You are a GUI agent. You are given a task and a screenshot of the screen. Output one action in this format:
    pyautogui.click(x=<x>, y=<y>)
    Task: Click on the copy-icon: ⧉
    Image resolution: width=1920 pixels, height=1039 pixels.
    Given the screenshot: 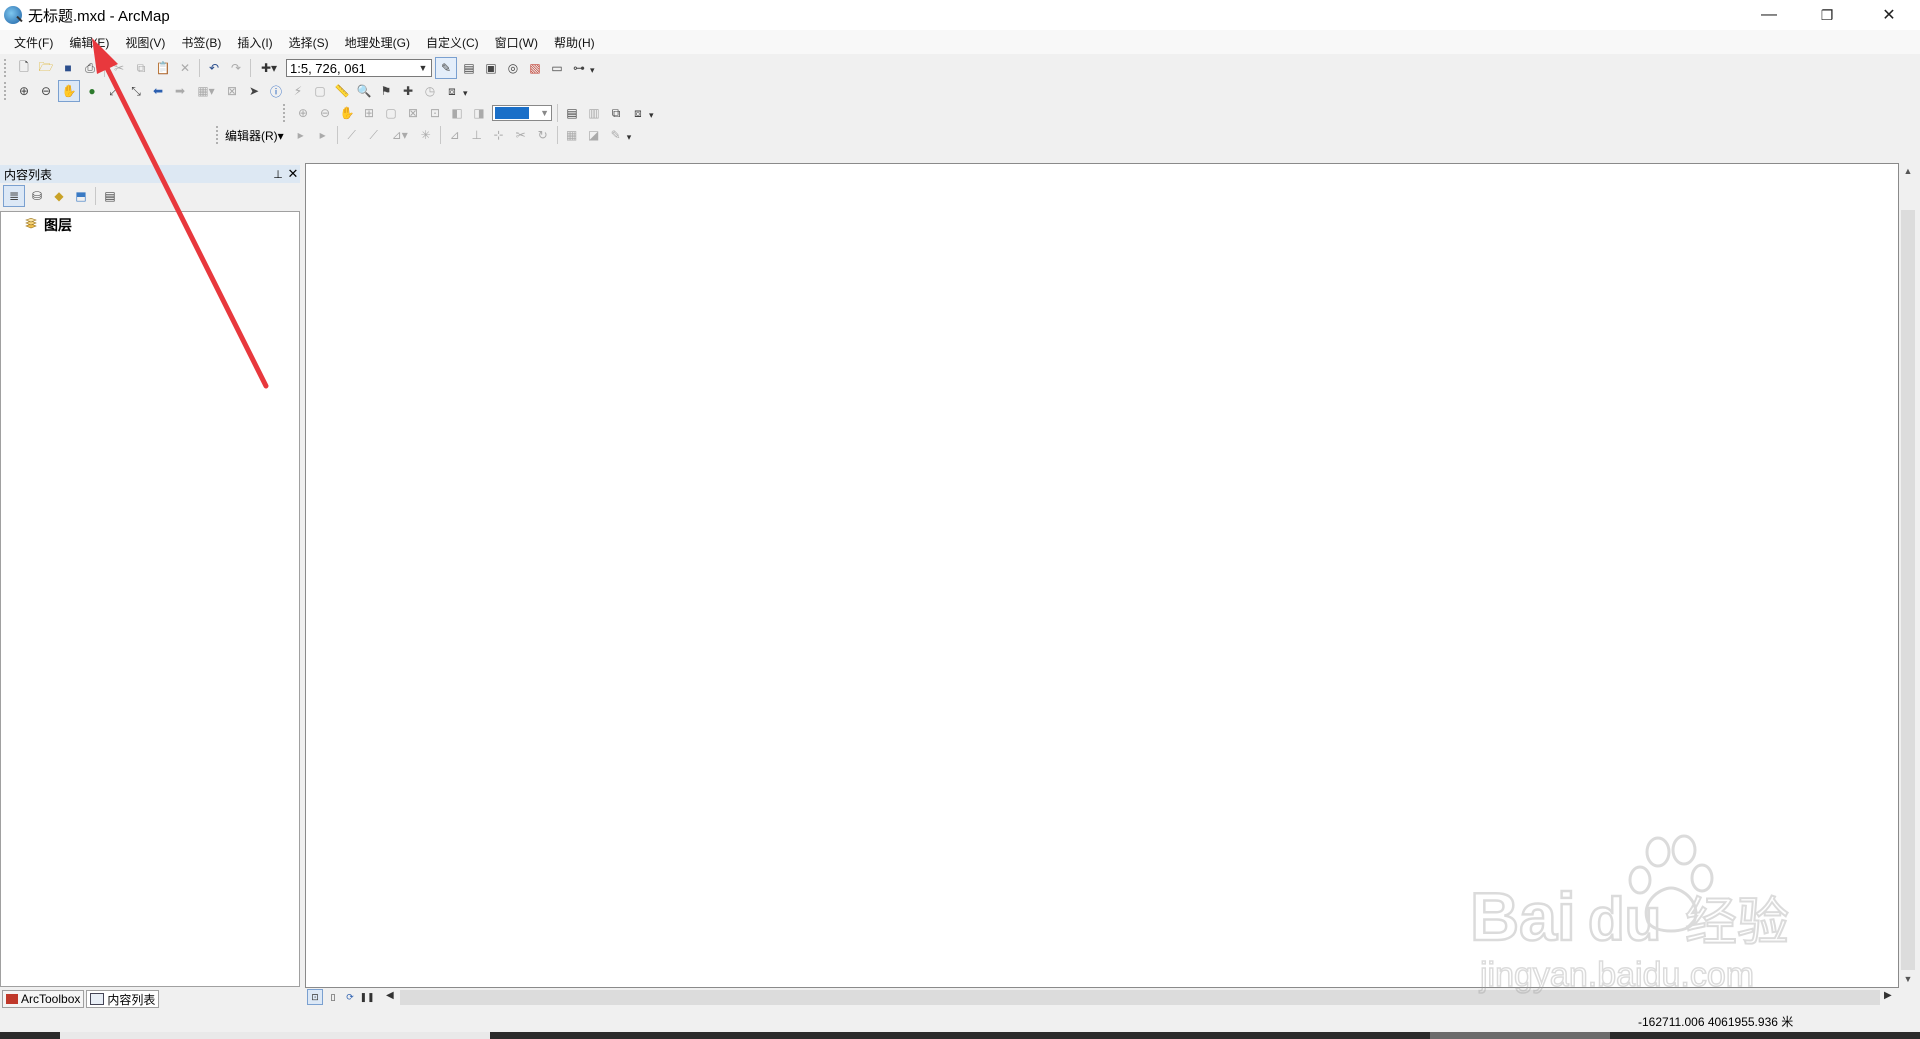 What is the action you would take?
    pyautogui.click(x=141, y=68)
    